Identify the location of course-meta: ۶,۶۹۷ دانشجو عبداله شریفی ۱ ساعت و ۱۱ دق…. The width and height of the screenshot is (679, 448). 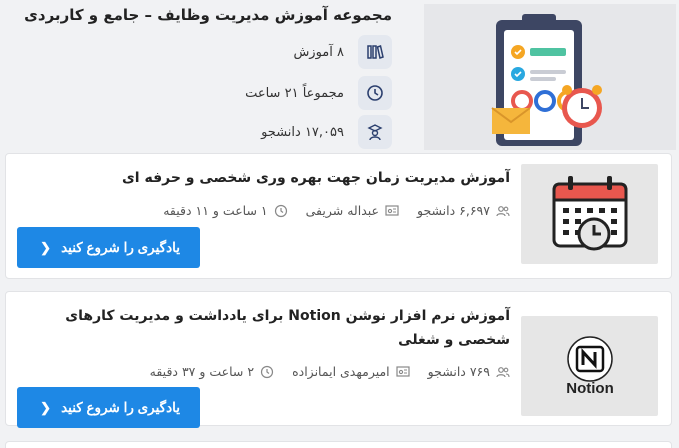
(336, 210).